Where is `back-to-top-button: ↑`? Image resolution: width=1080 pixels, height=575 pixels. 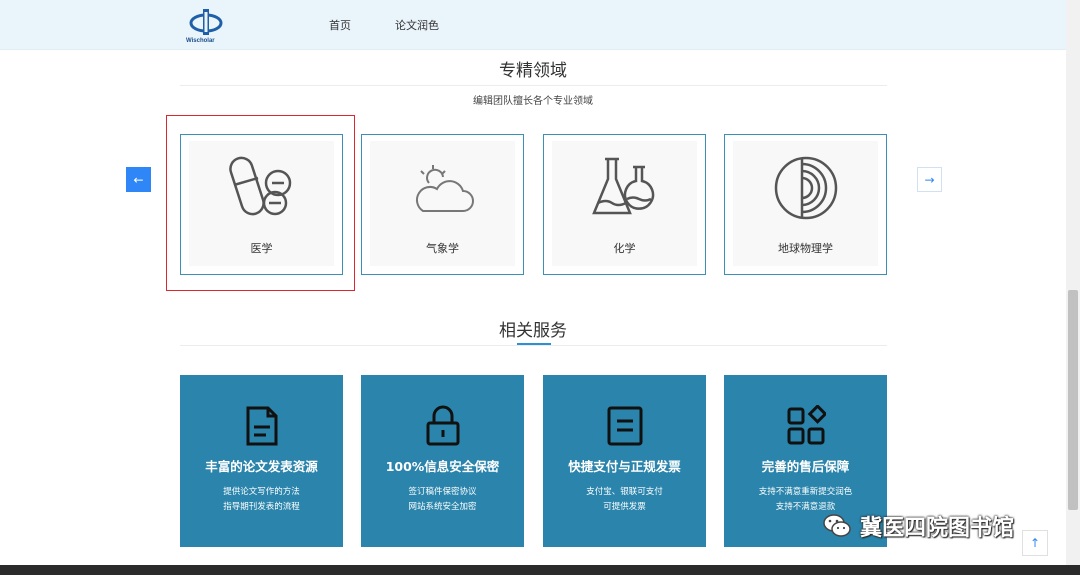 back-to-top-button: ↑ is located at coordinates (1035, 543).